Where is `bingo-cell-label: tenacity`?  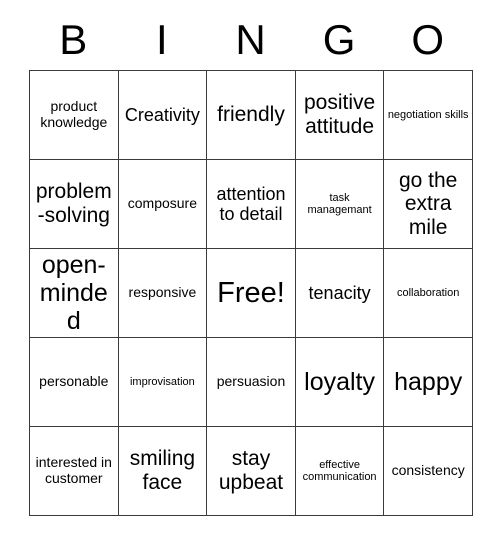
bingo-cell-label: tenacity is located at coordinates (339, 292).